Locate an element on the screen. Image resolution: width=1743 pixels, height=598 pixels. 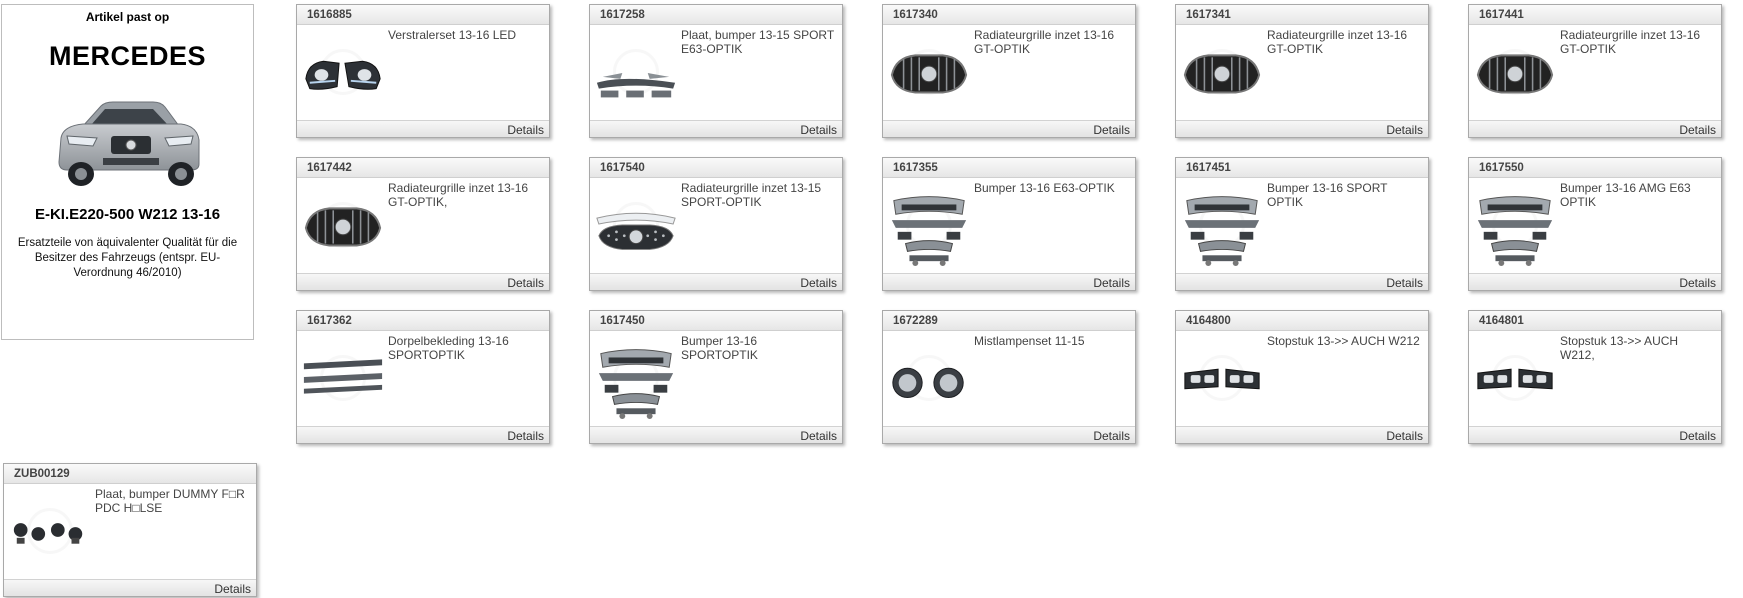
product-card: 1617450 Bumper 13-16 SPORTOPTIK Details is located at coordinates (716, 377).